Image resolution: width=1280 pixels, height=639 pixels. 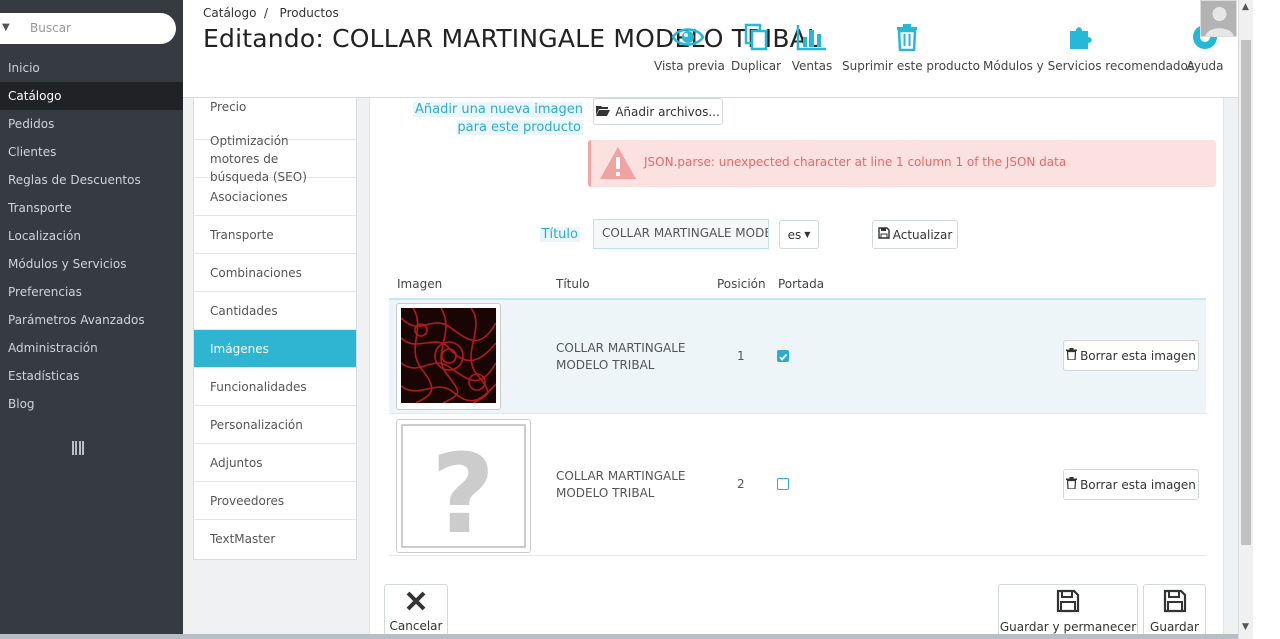 I want to click on scrollbar-thumb, so click(x=1246, y=292).